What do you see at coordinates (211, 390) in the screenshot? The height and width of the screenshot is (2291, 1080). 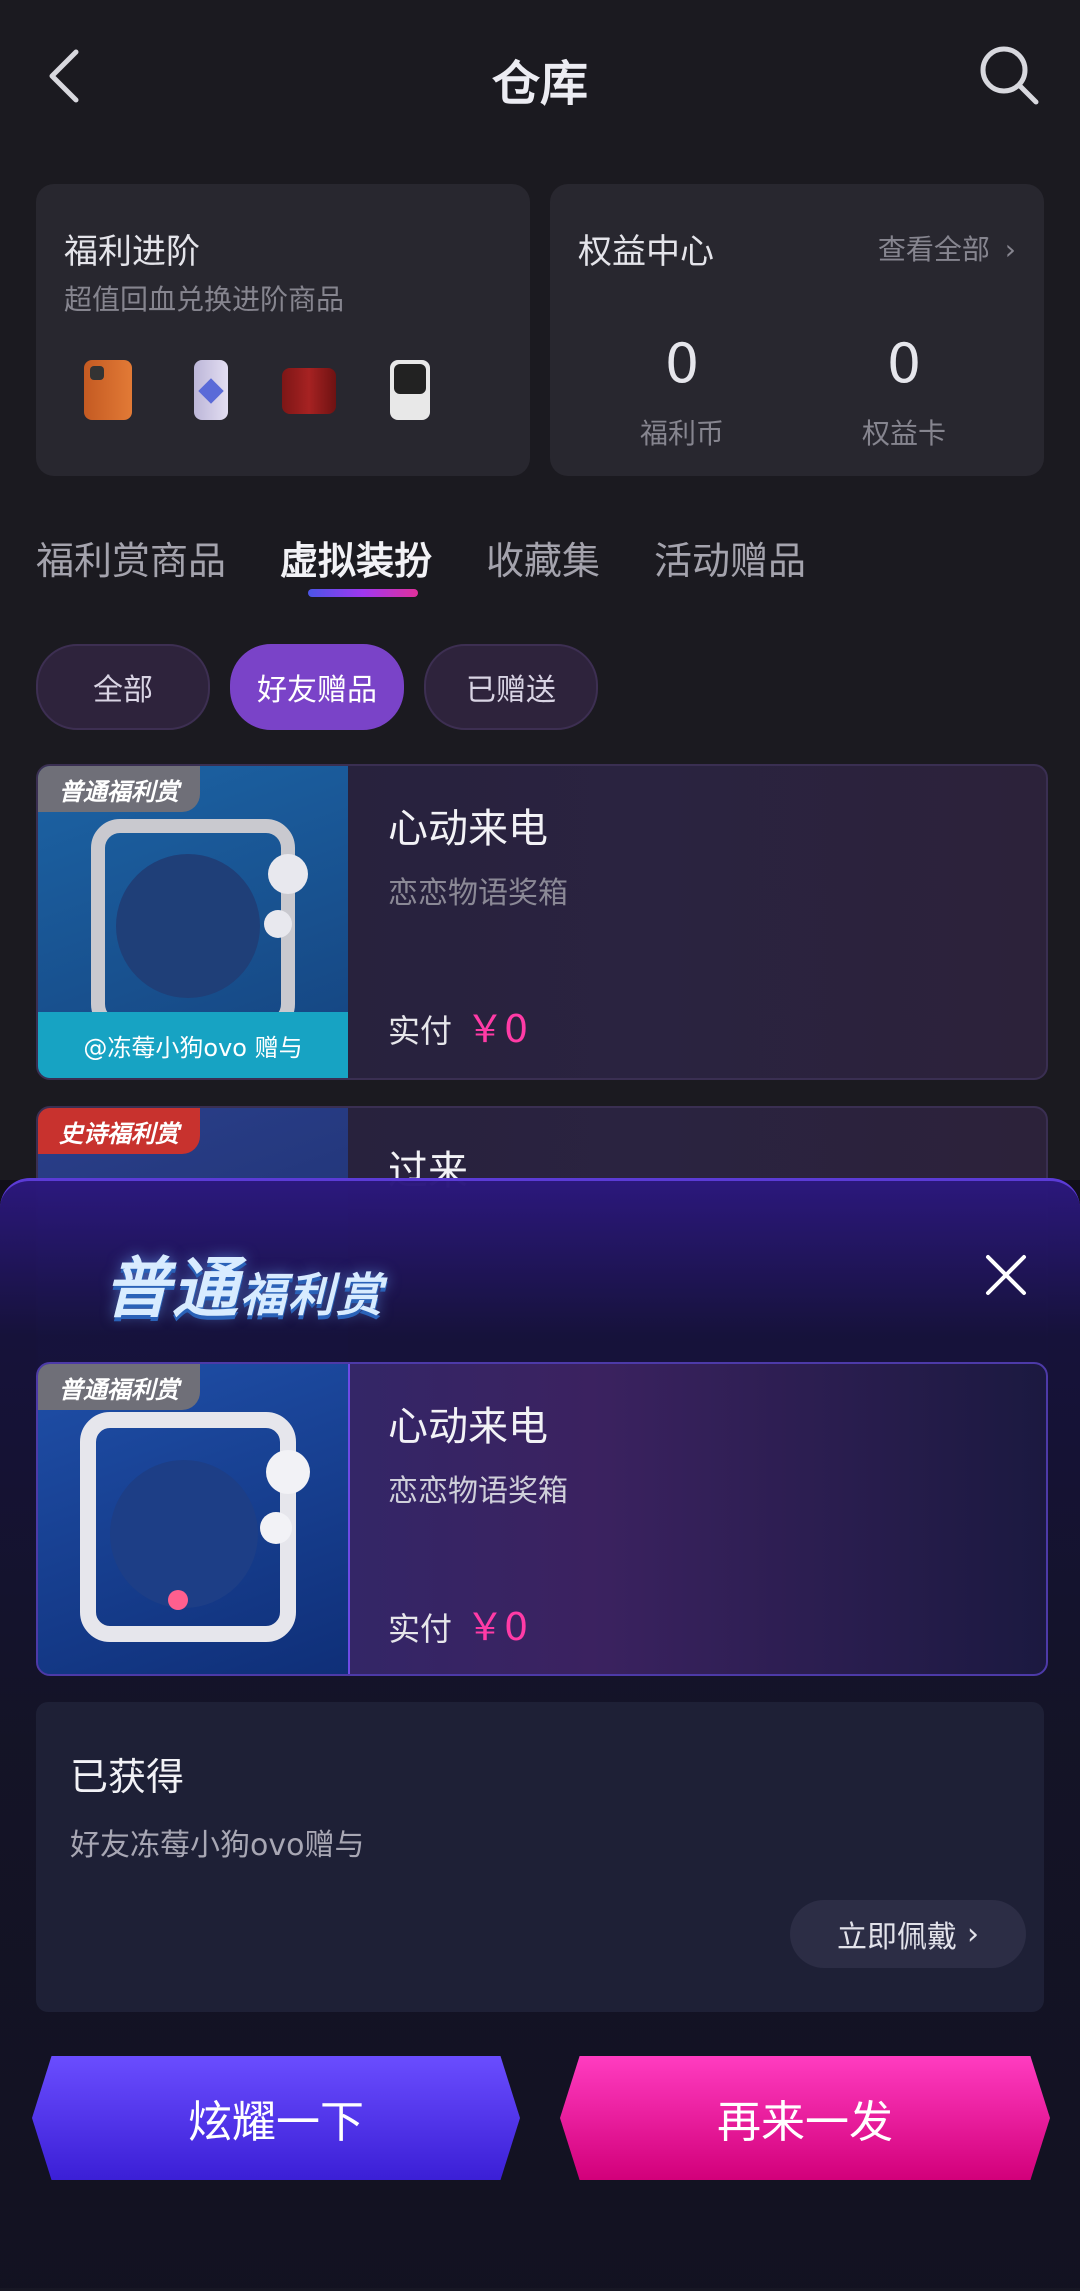 I see `purple-phone-icon` at bounding box center [211, 390].